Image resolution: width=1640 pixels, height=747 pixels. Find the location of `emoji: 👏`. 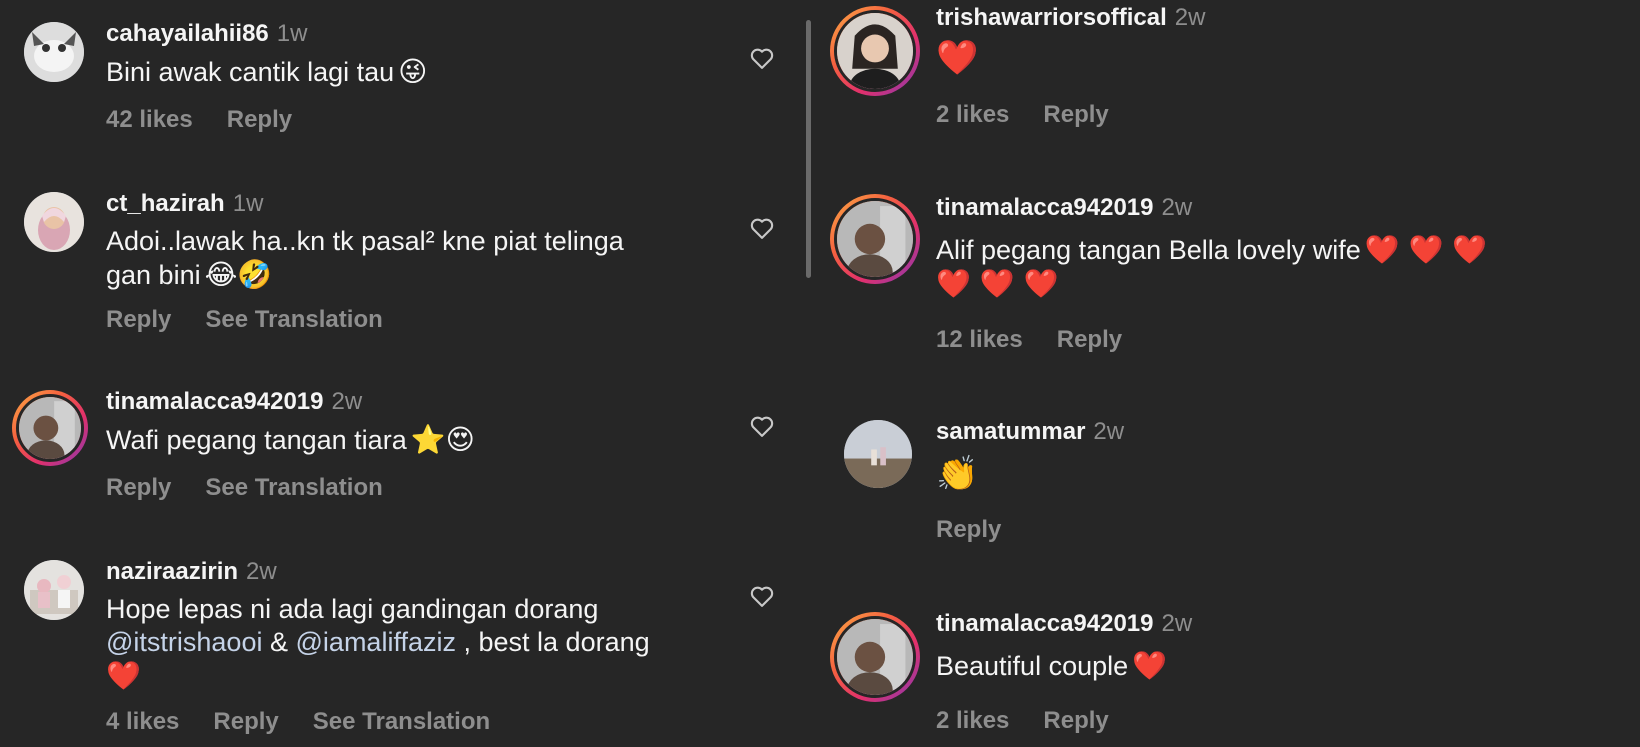

emoji: 👏 is located at coordinates (957, 474).